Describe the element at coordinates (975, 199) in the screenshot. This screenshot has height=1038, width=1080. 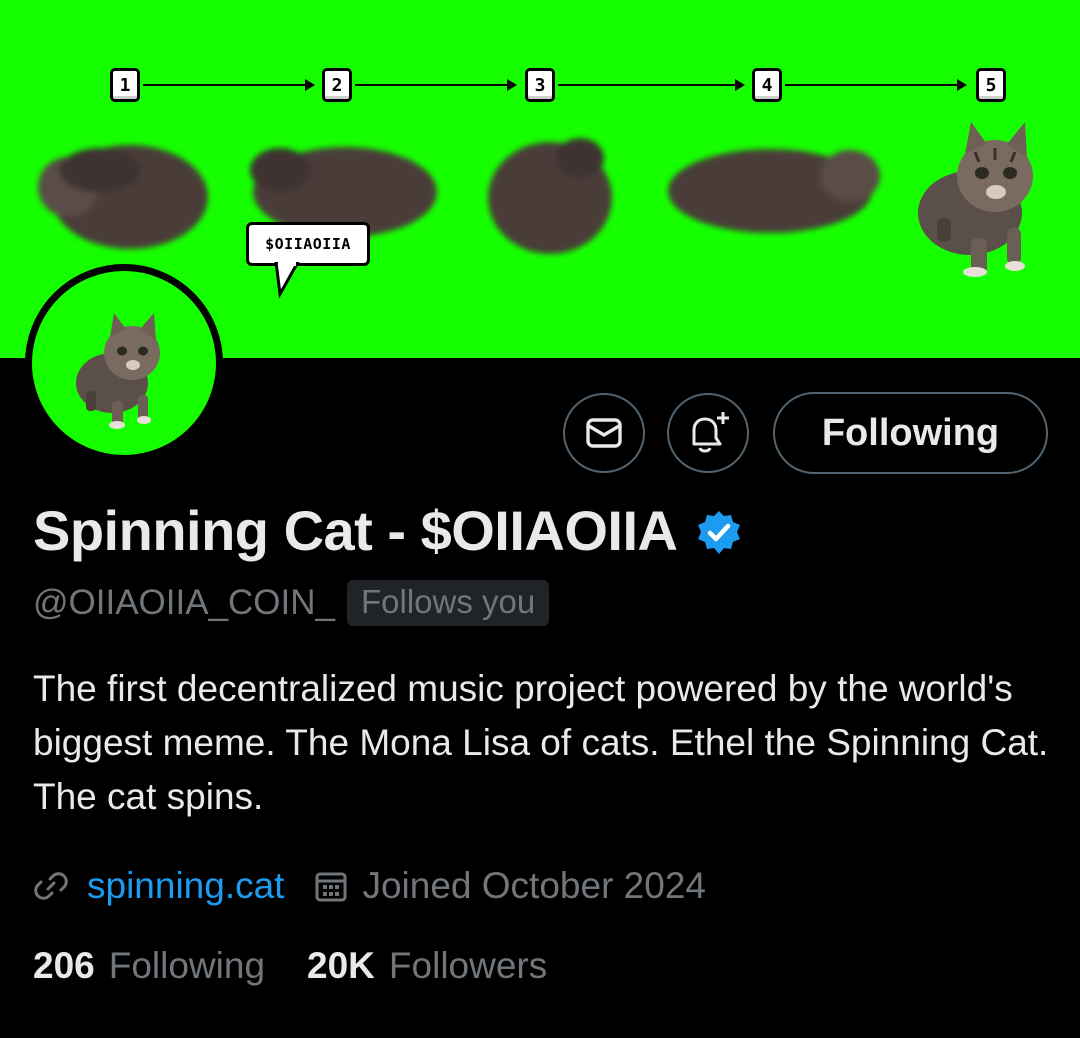
I see `cat-image` at that location.